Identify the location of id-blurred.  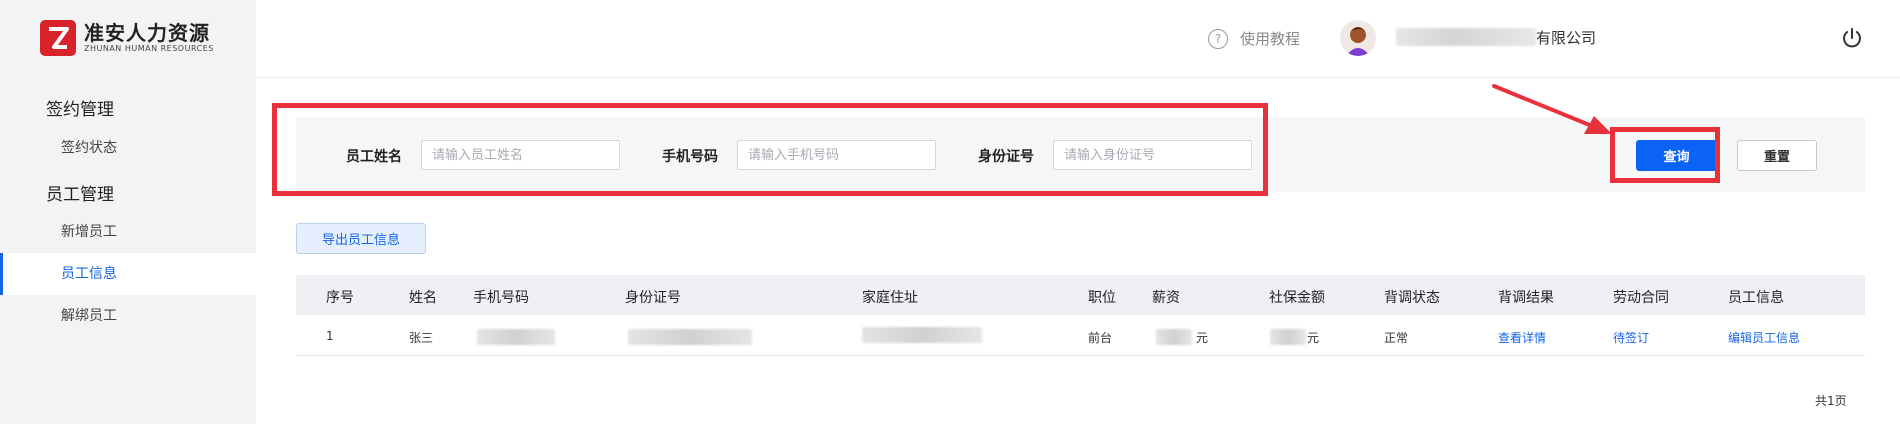
(690, 337).